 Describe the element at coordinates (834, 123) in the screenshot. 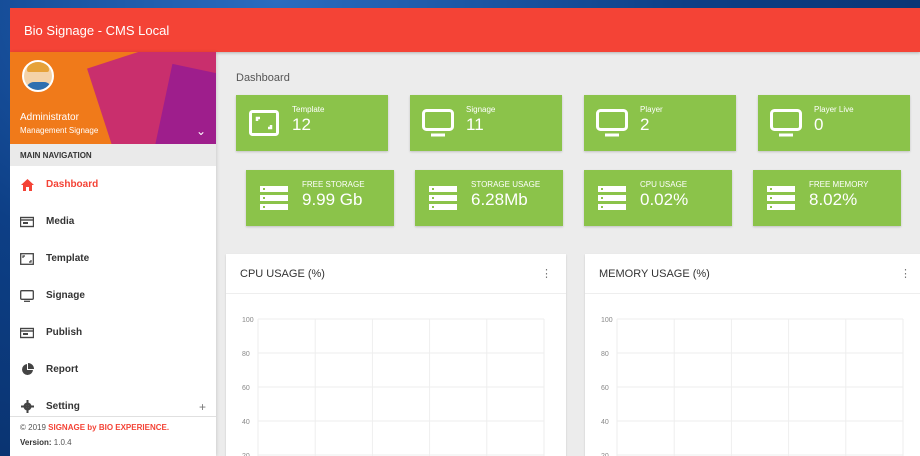

I see `stat-tile-player-live: Player Live 0` at that location.